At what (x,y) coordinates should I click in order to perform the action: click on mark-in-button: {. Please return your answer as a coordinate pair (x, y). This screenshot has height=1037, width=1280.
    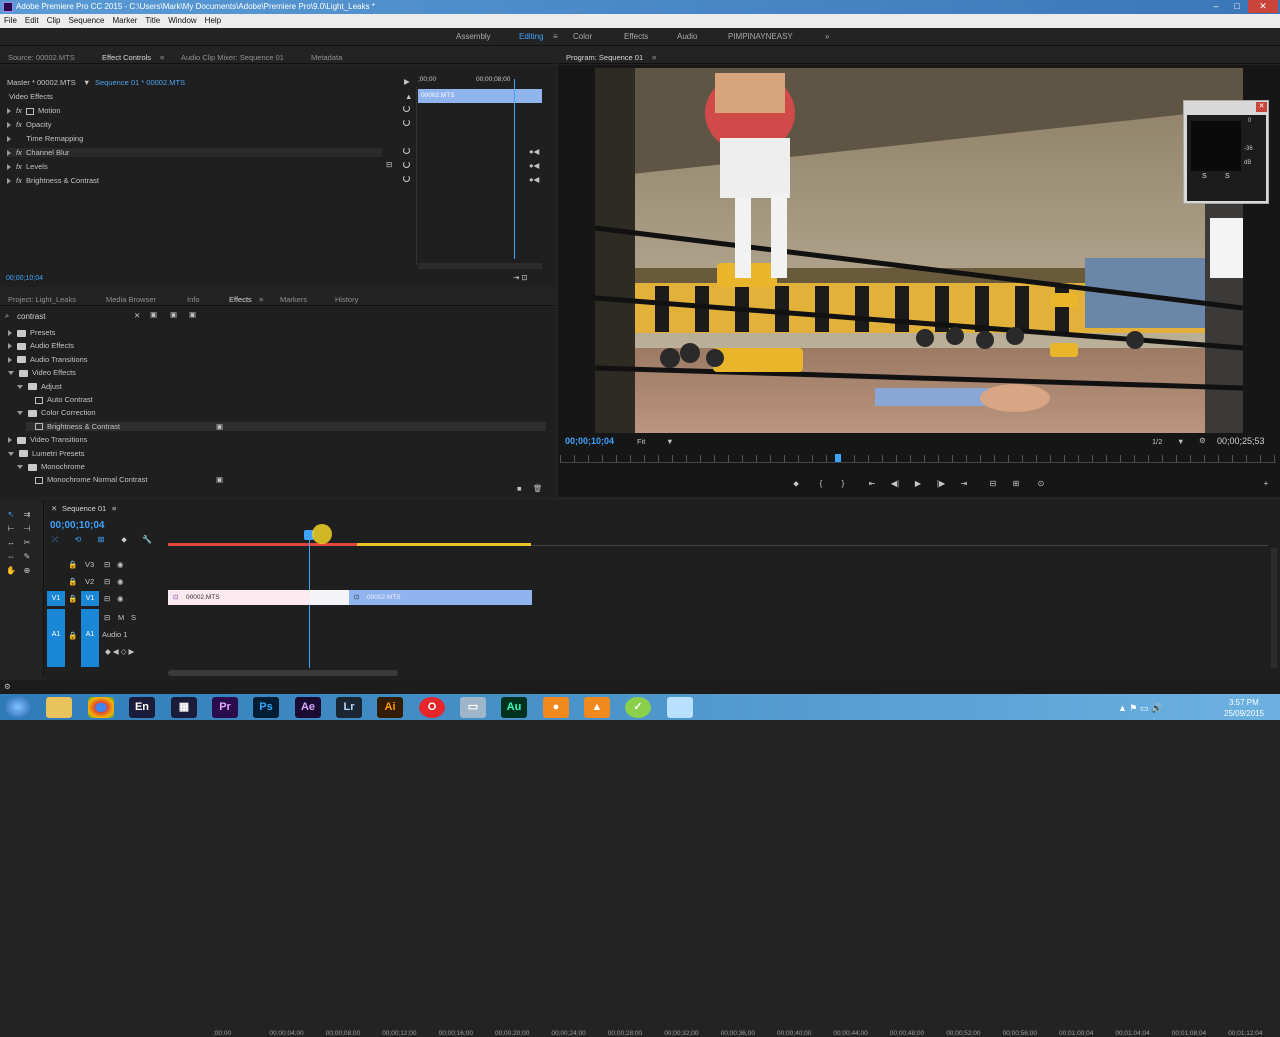
    Looking at the image, I should click on (821, 484).